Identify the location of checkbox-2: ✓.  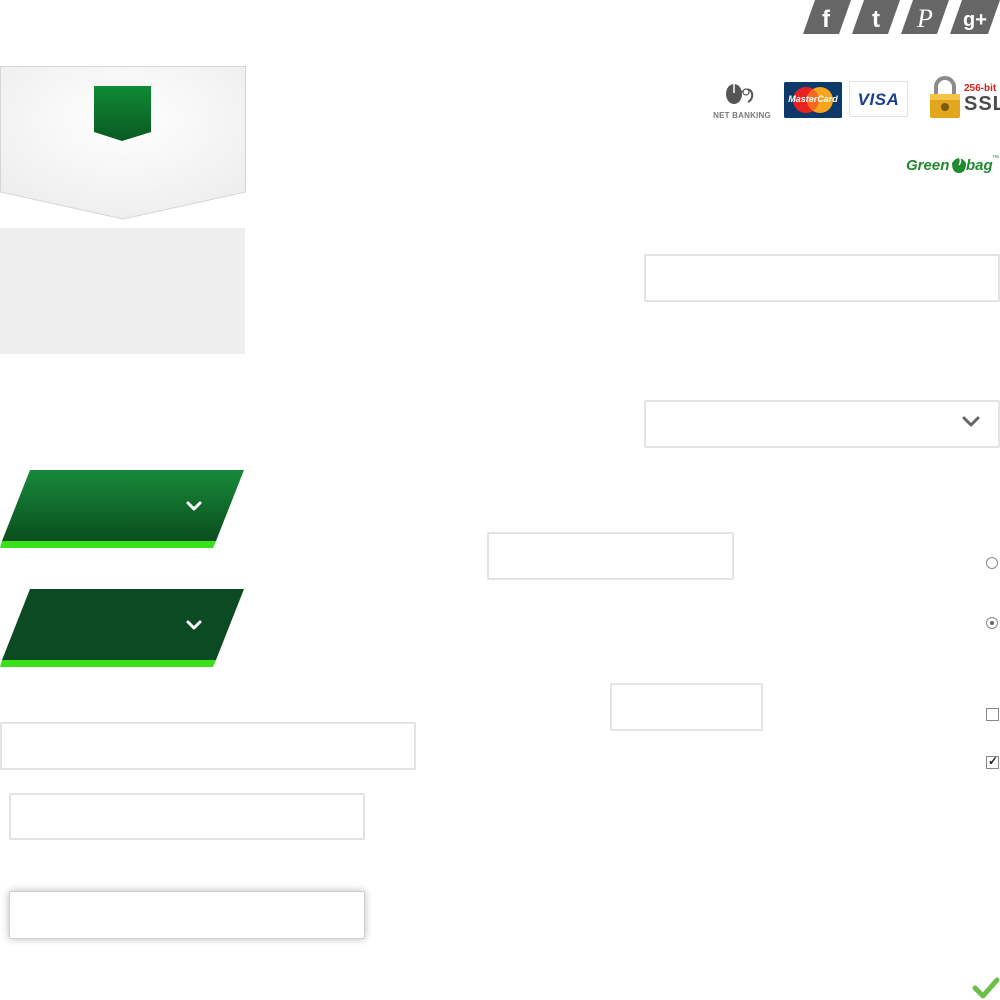
(992, 761).